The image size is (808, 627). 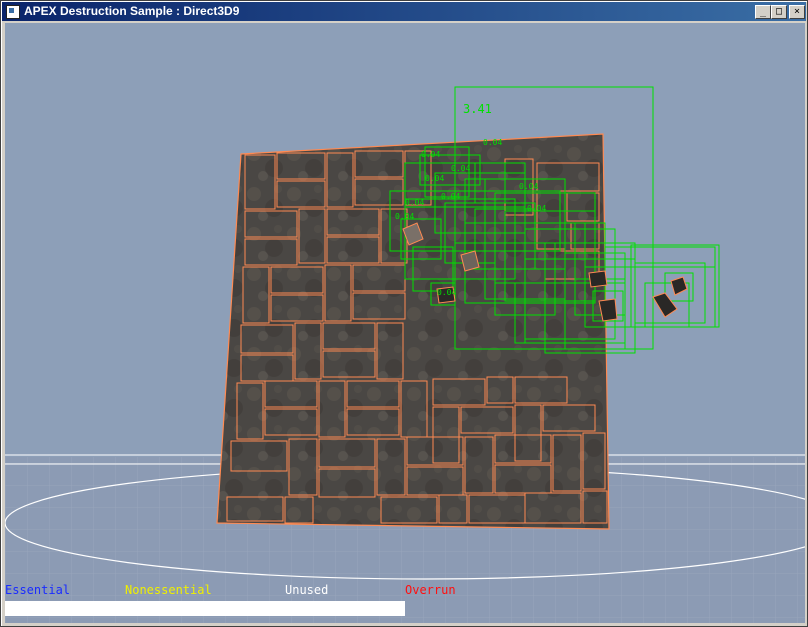 I want to click on minimize-button: _, so click(x=763, y=12).